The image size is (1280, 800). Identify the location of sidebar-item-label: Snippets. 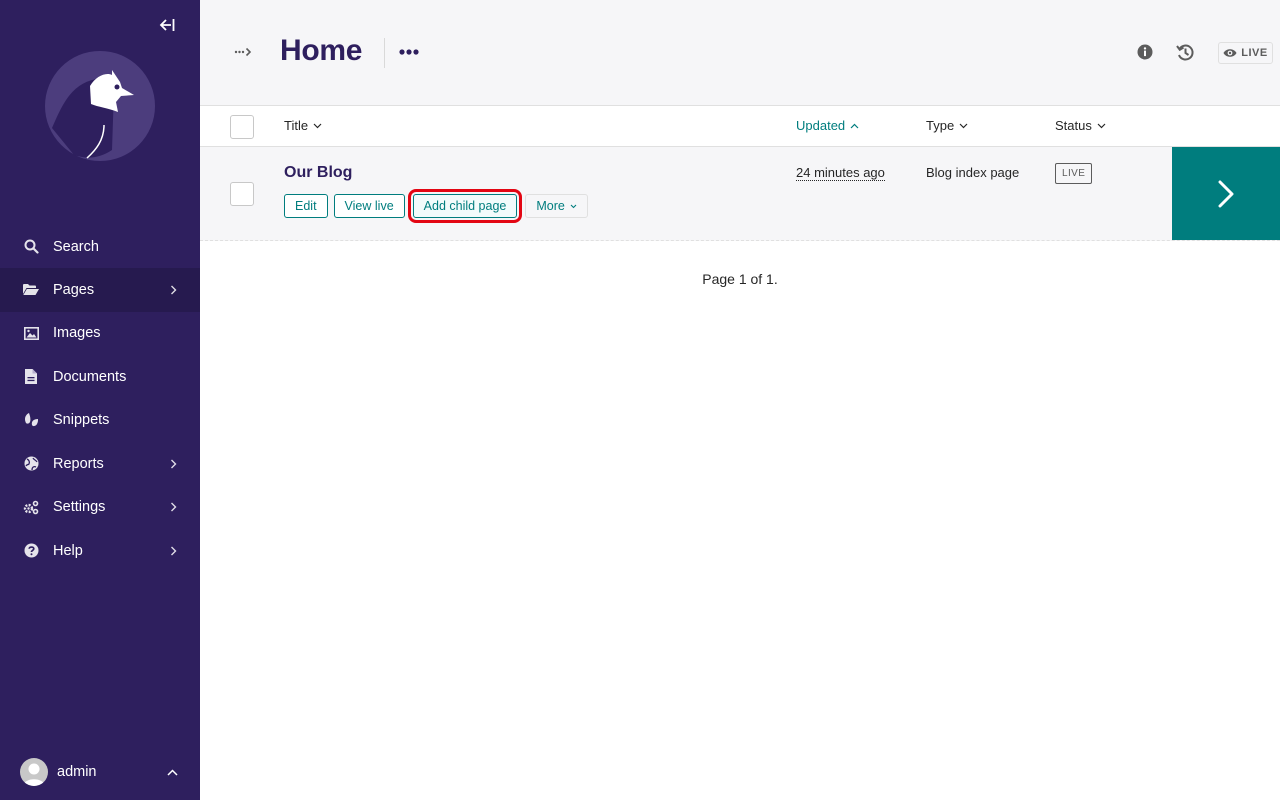
(81, 420).